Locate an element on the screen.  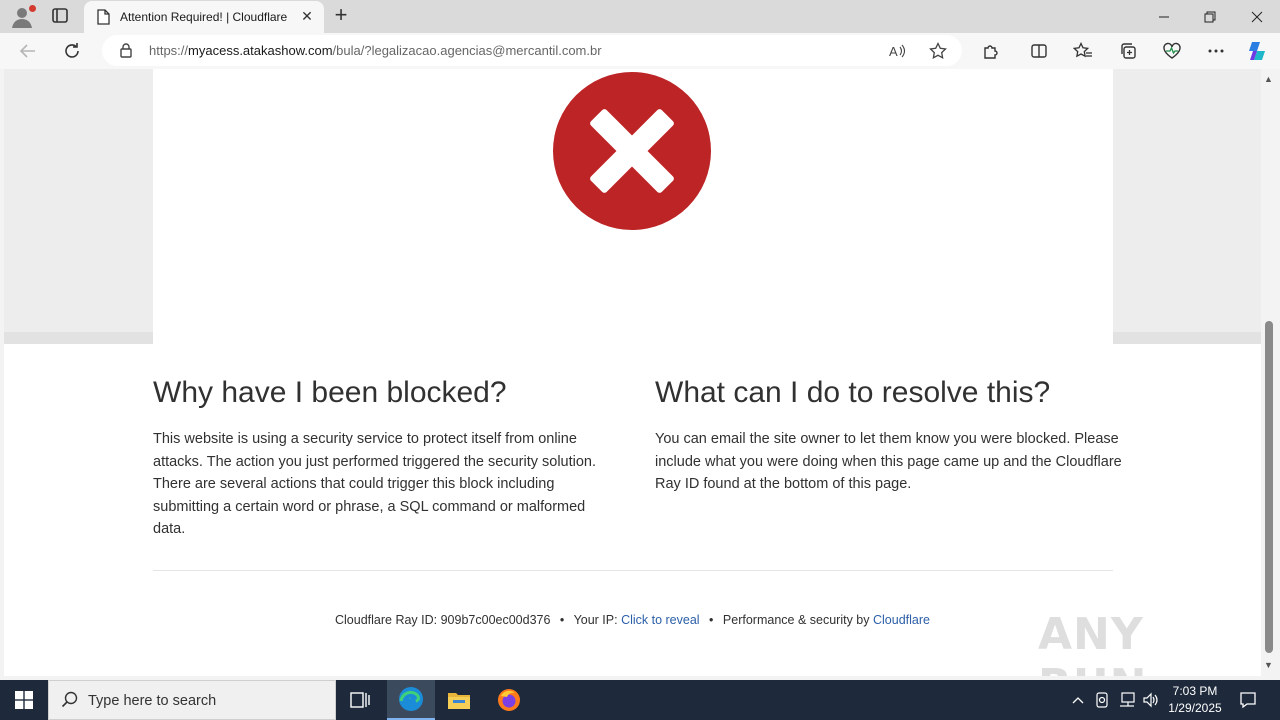
heart-pulse-icon is located at coordinates (1172, 51).